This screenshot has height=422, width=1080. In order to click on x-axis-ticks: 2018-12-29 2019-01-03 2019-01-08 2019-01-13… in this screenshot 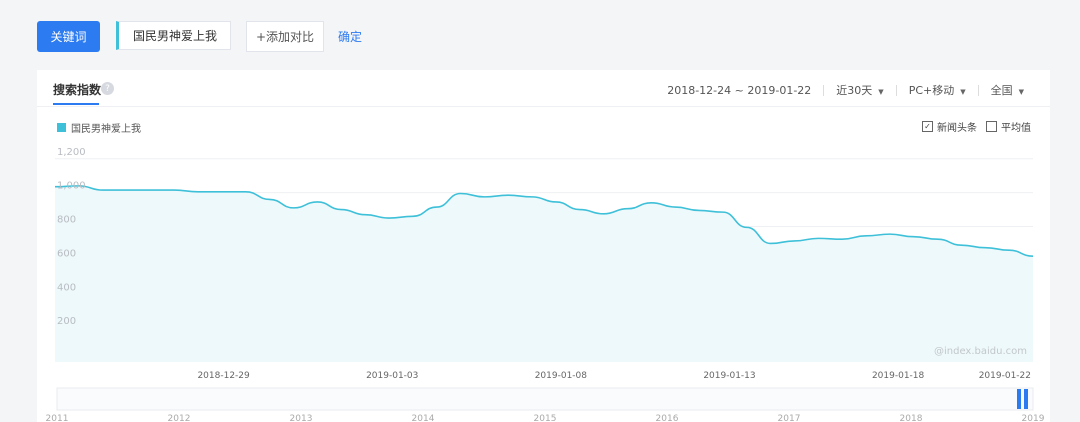, I will do `click(614, 376)`.